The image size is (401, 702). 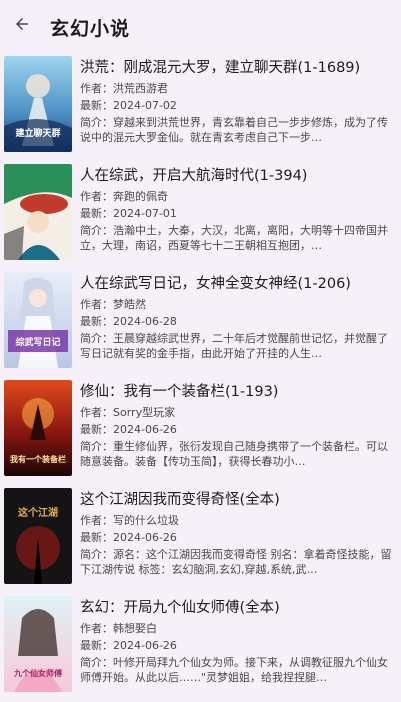 What do you see at coordinates (118, 628) in the screenshot?
I see `book-author: 作者：韩想娶白` at bounding box center [118, 628].